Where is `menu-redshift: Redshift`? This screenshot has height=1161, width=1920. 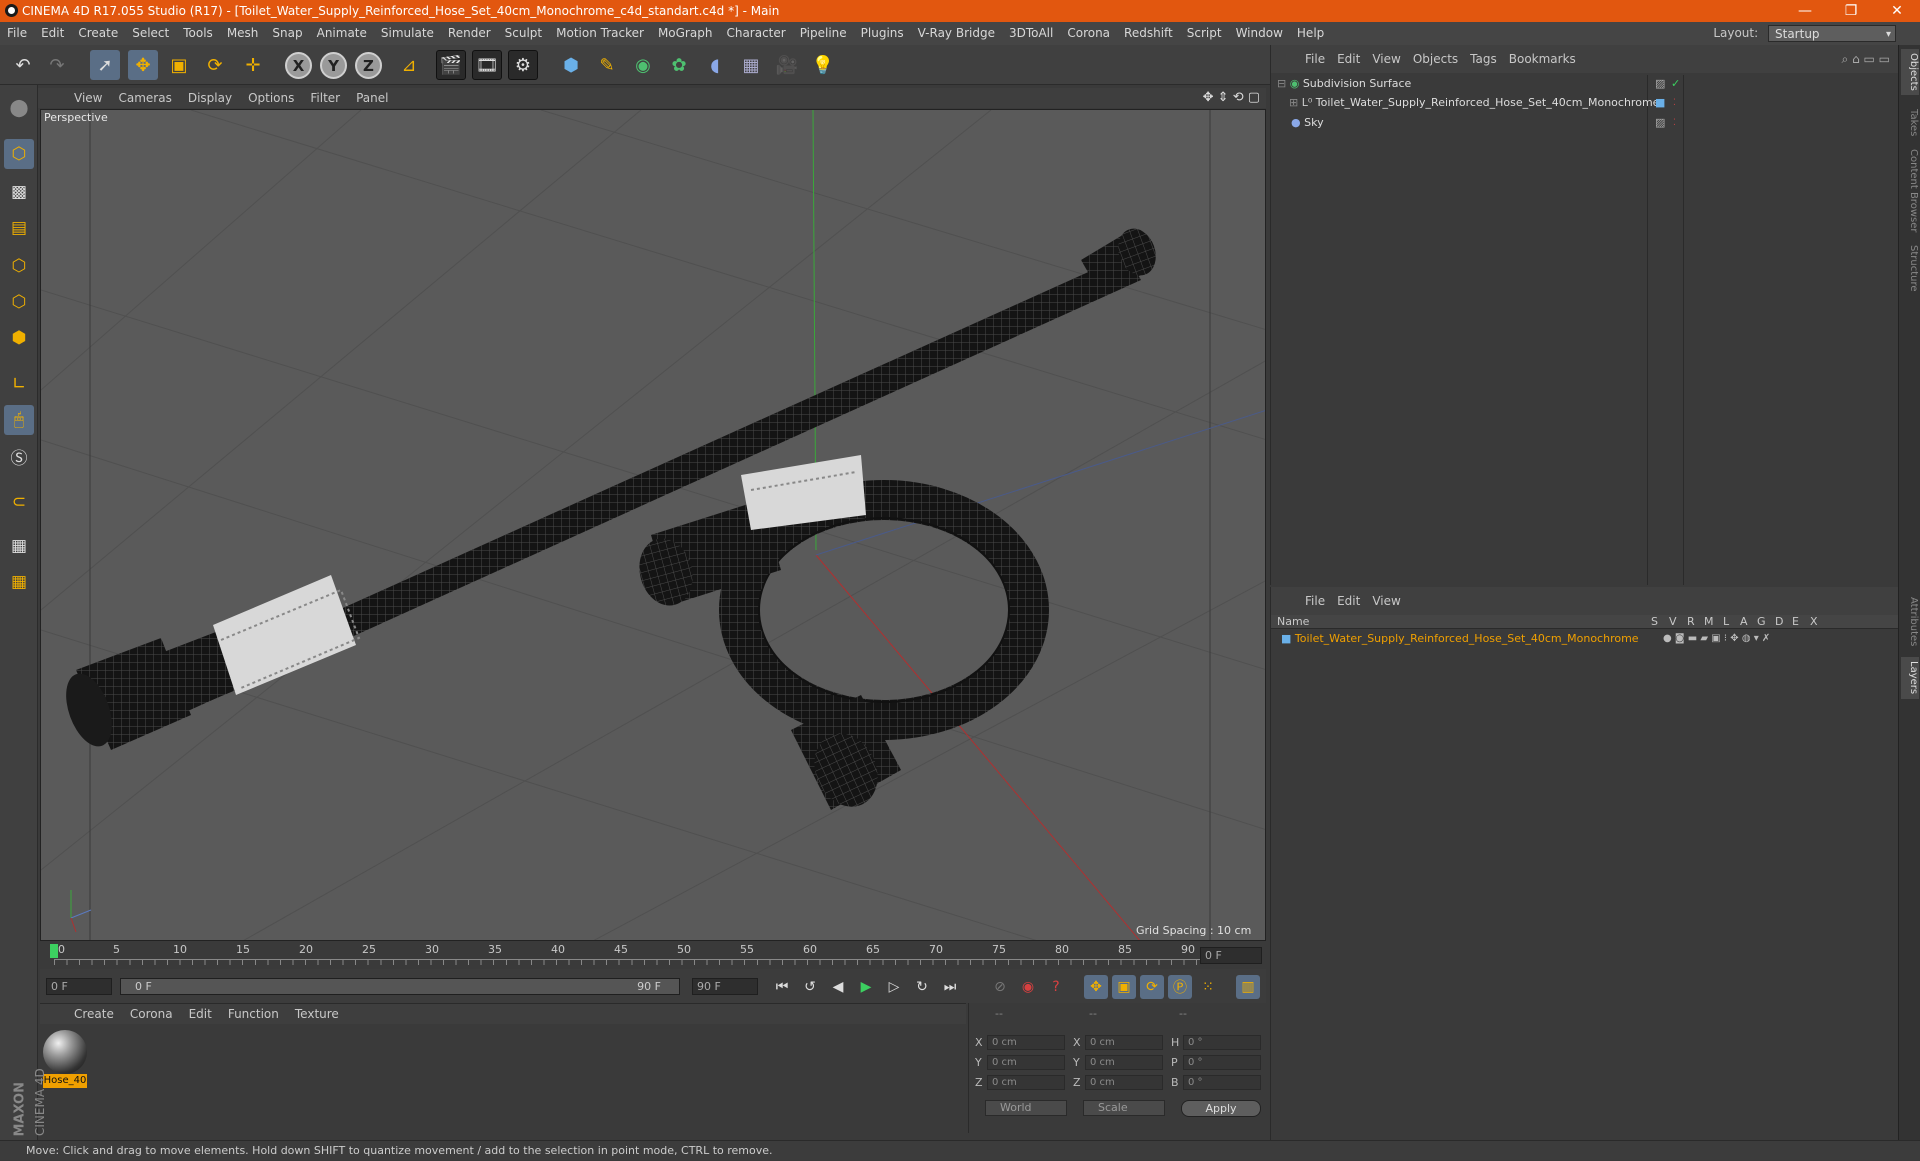 menu-redshift: Redshift is located at coordinates (1148, 33).